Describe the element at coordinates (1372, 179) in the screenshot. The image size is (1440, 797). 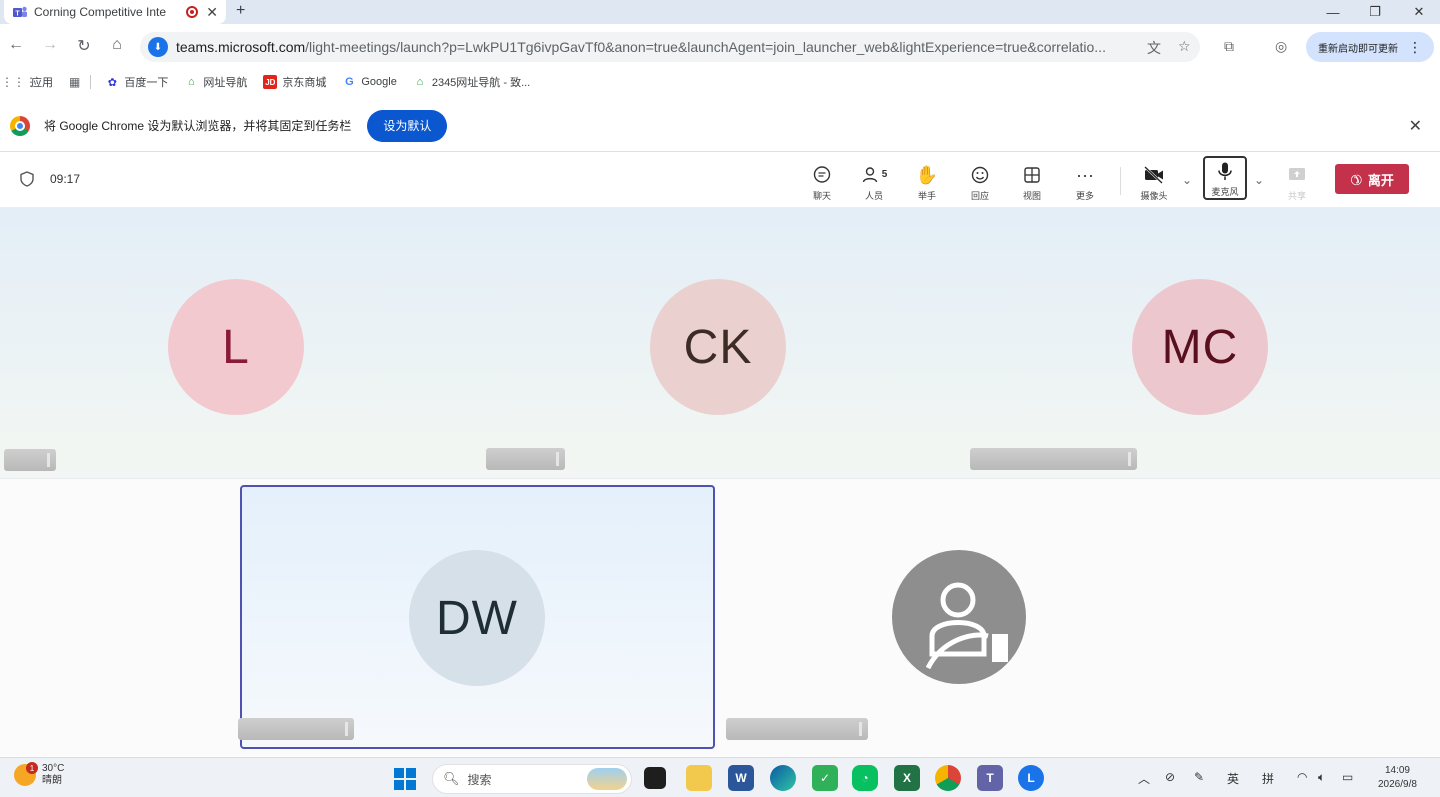
I see `leave-button: ✆ 离开` at that location.